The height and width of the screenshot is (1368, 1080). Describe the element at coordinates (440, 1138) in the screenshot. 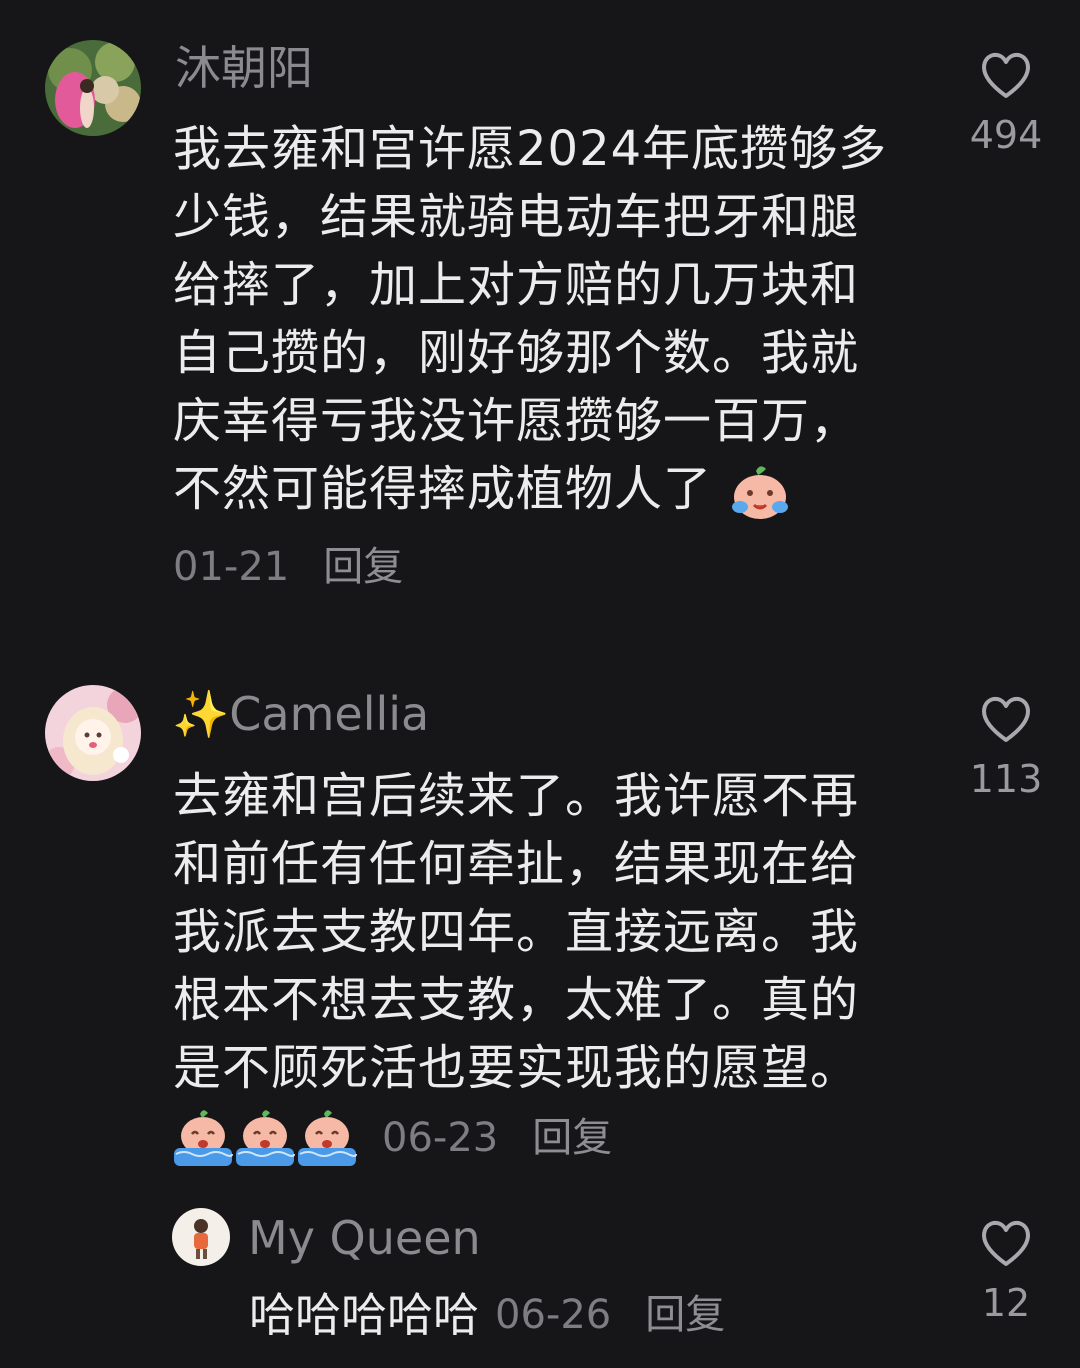

I see `comment-date: 06-23` at that location.